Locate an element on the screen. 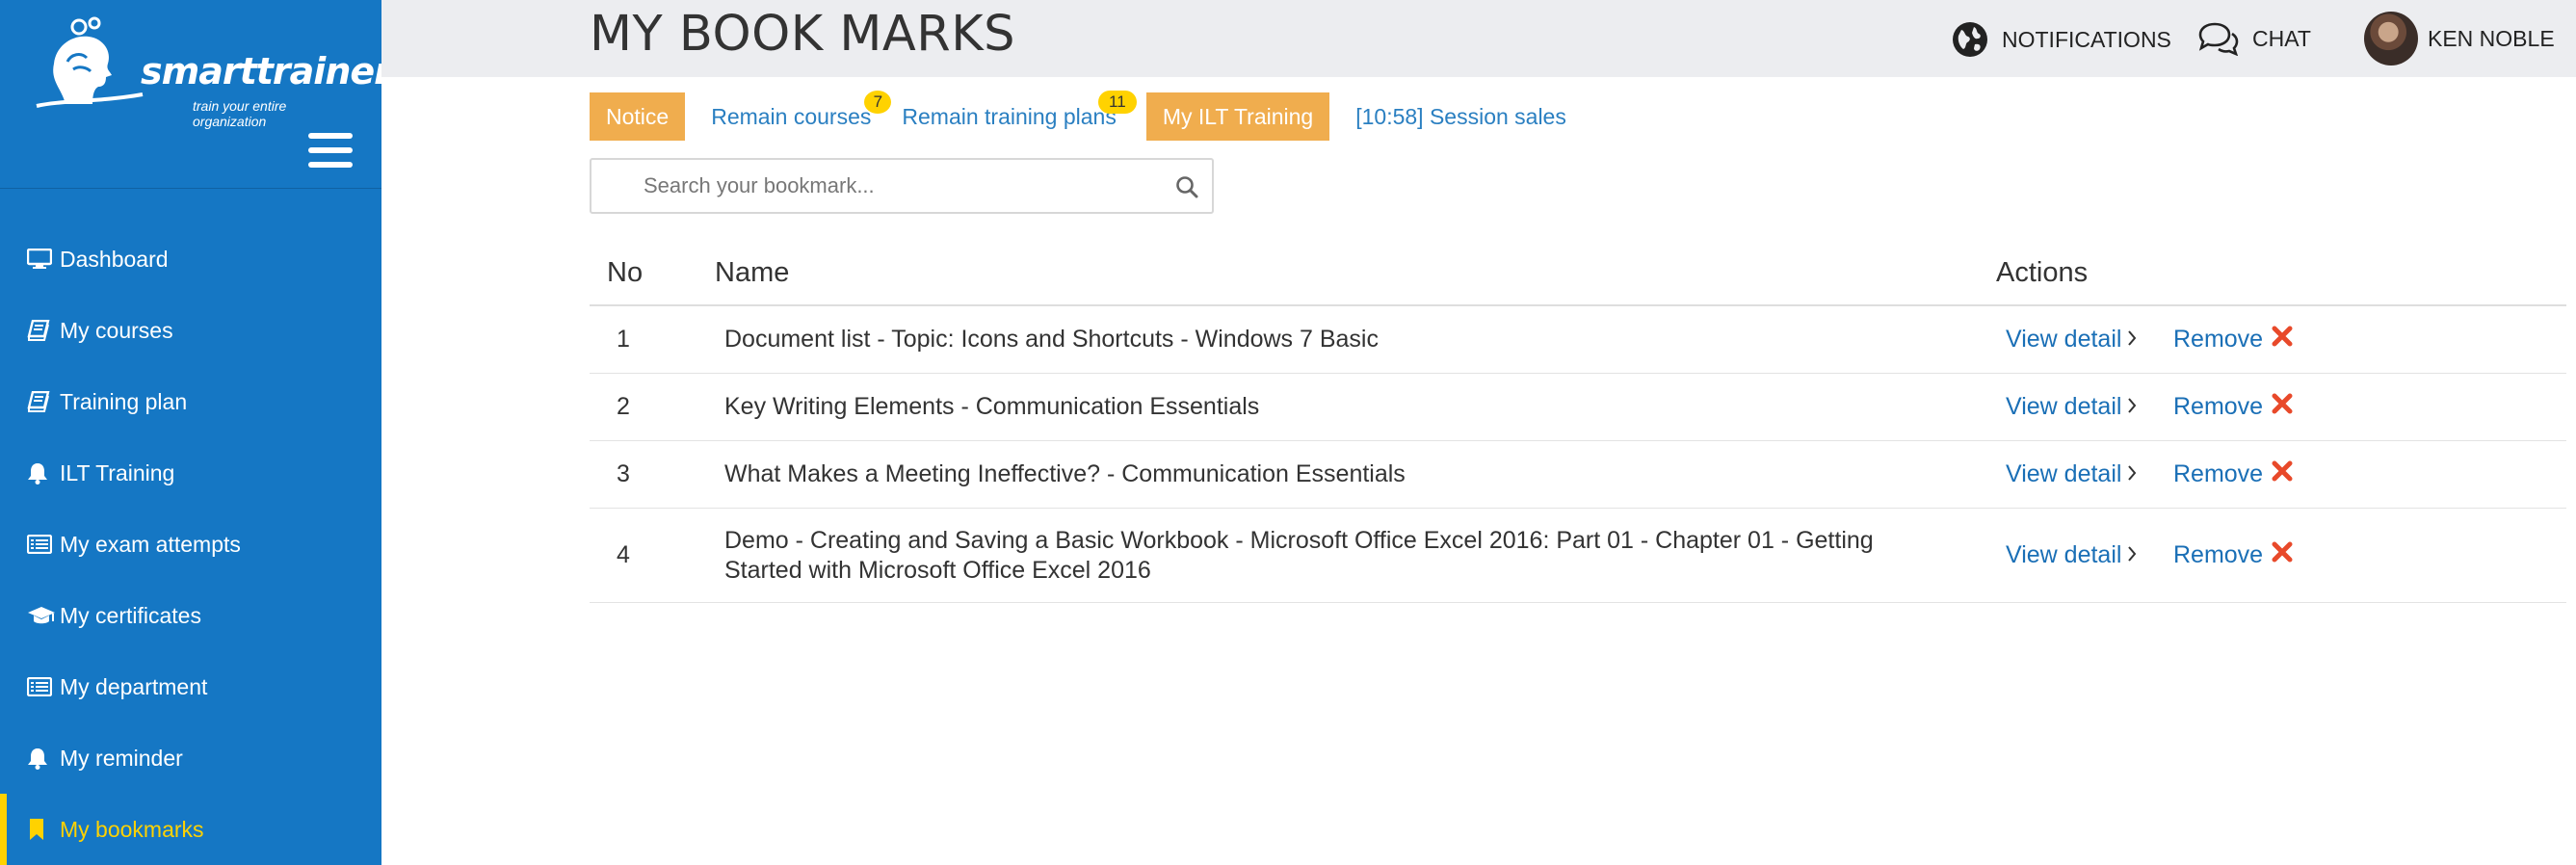 The image size is (2576, 865). monitor-icon is located at coordinates (43, 260).